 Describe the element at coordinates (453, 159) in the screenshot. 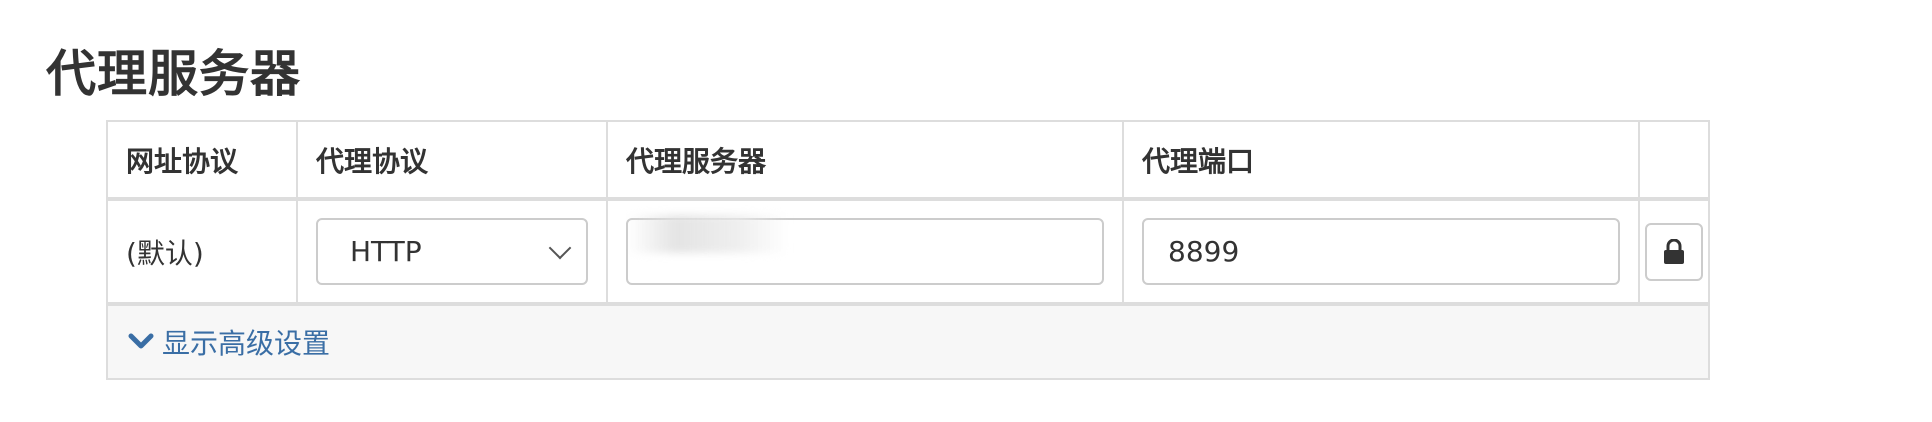

I see `header-proxy-protocol: 代理协议` at that location.